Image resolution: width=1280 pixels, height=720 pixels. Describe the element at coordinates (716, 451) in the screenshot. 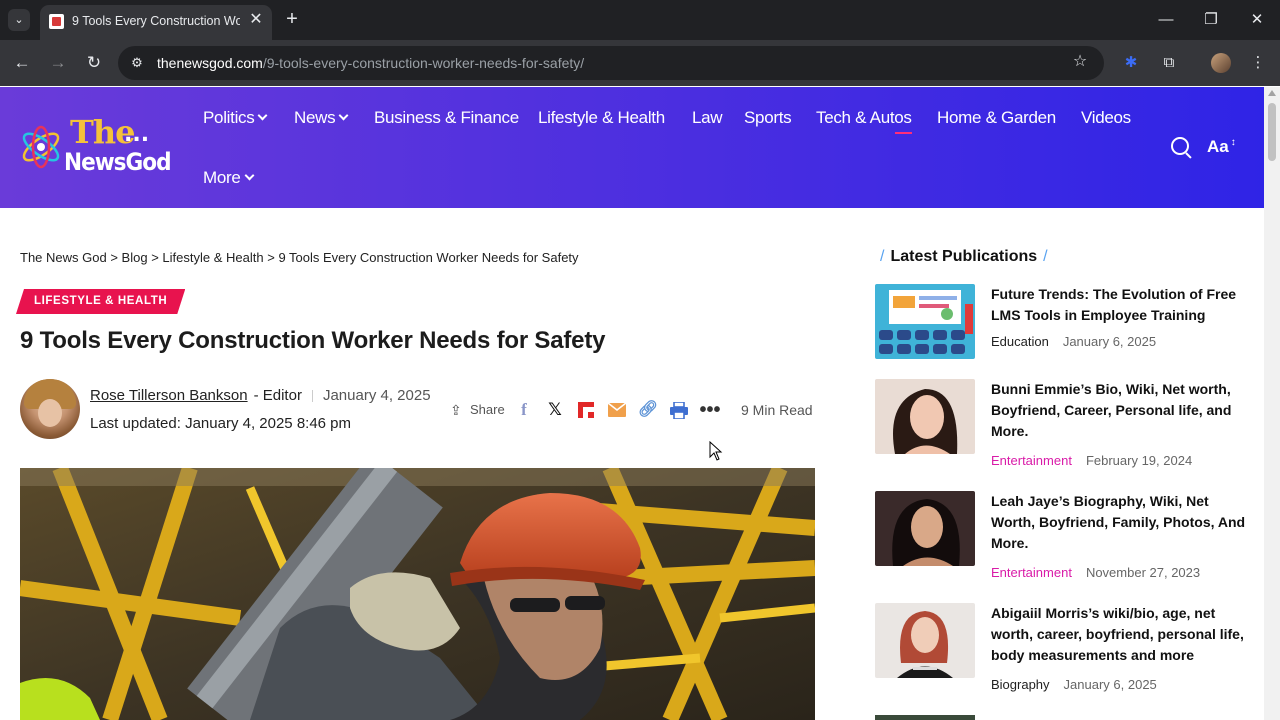

I see `mouse-cursor-icon` at that location.